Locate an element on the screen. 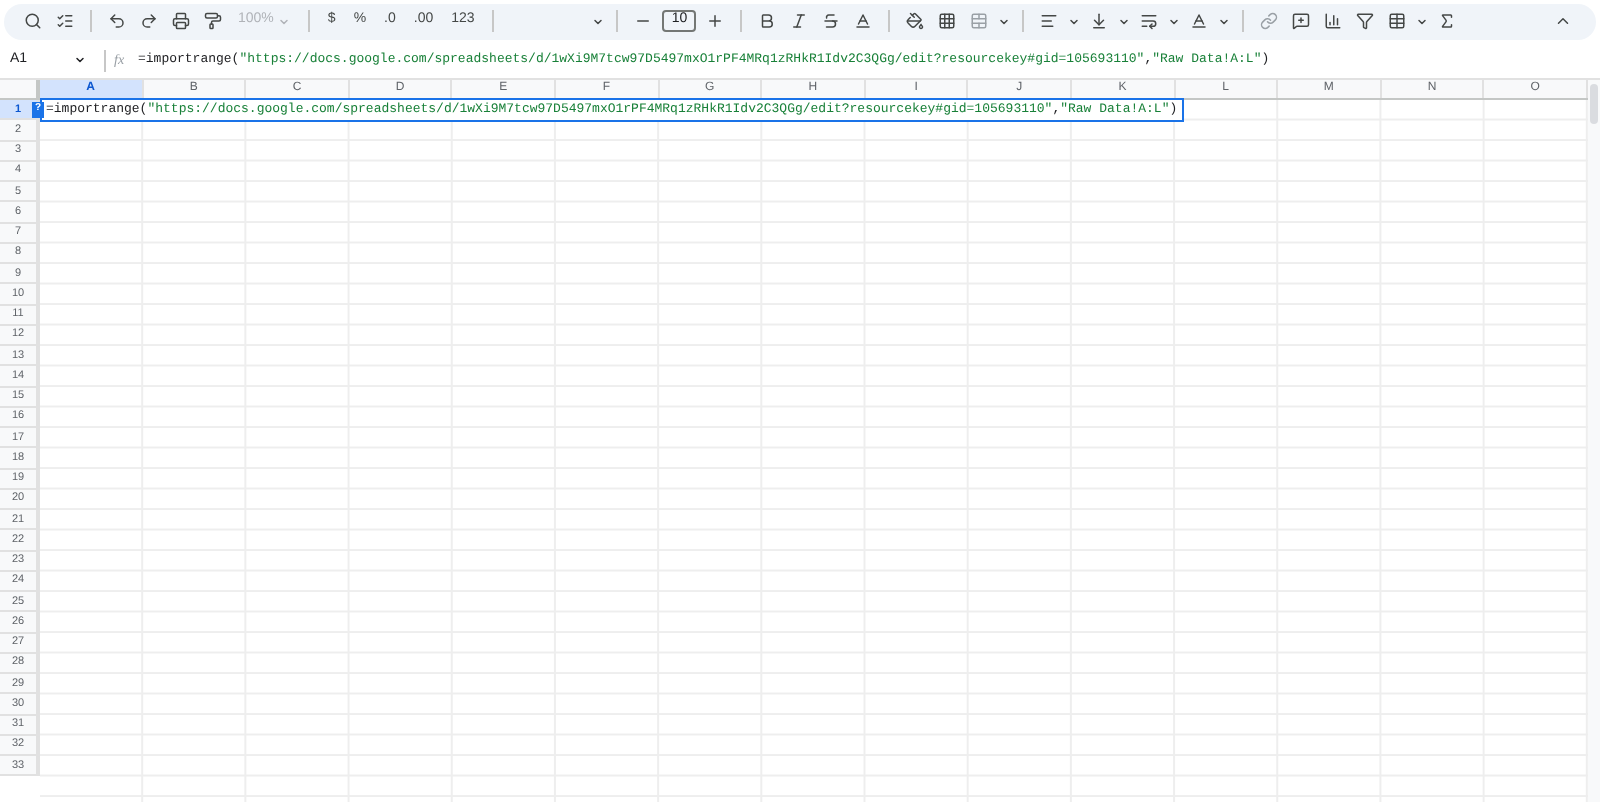 Image resolution: width=1600 pixels, height=802 pixels. merge-cells-icon is located at coordinates (979, 21).